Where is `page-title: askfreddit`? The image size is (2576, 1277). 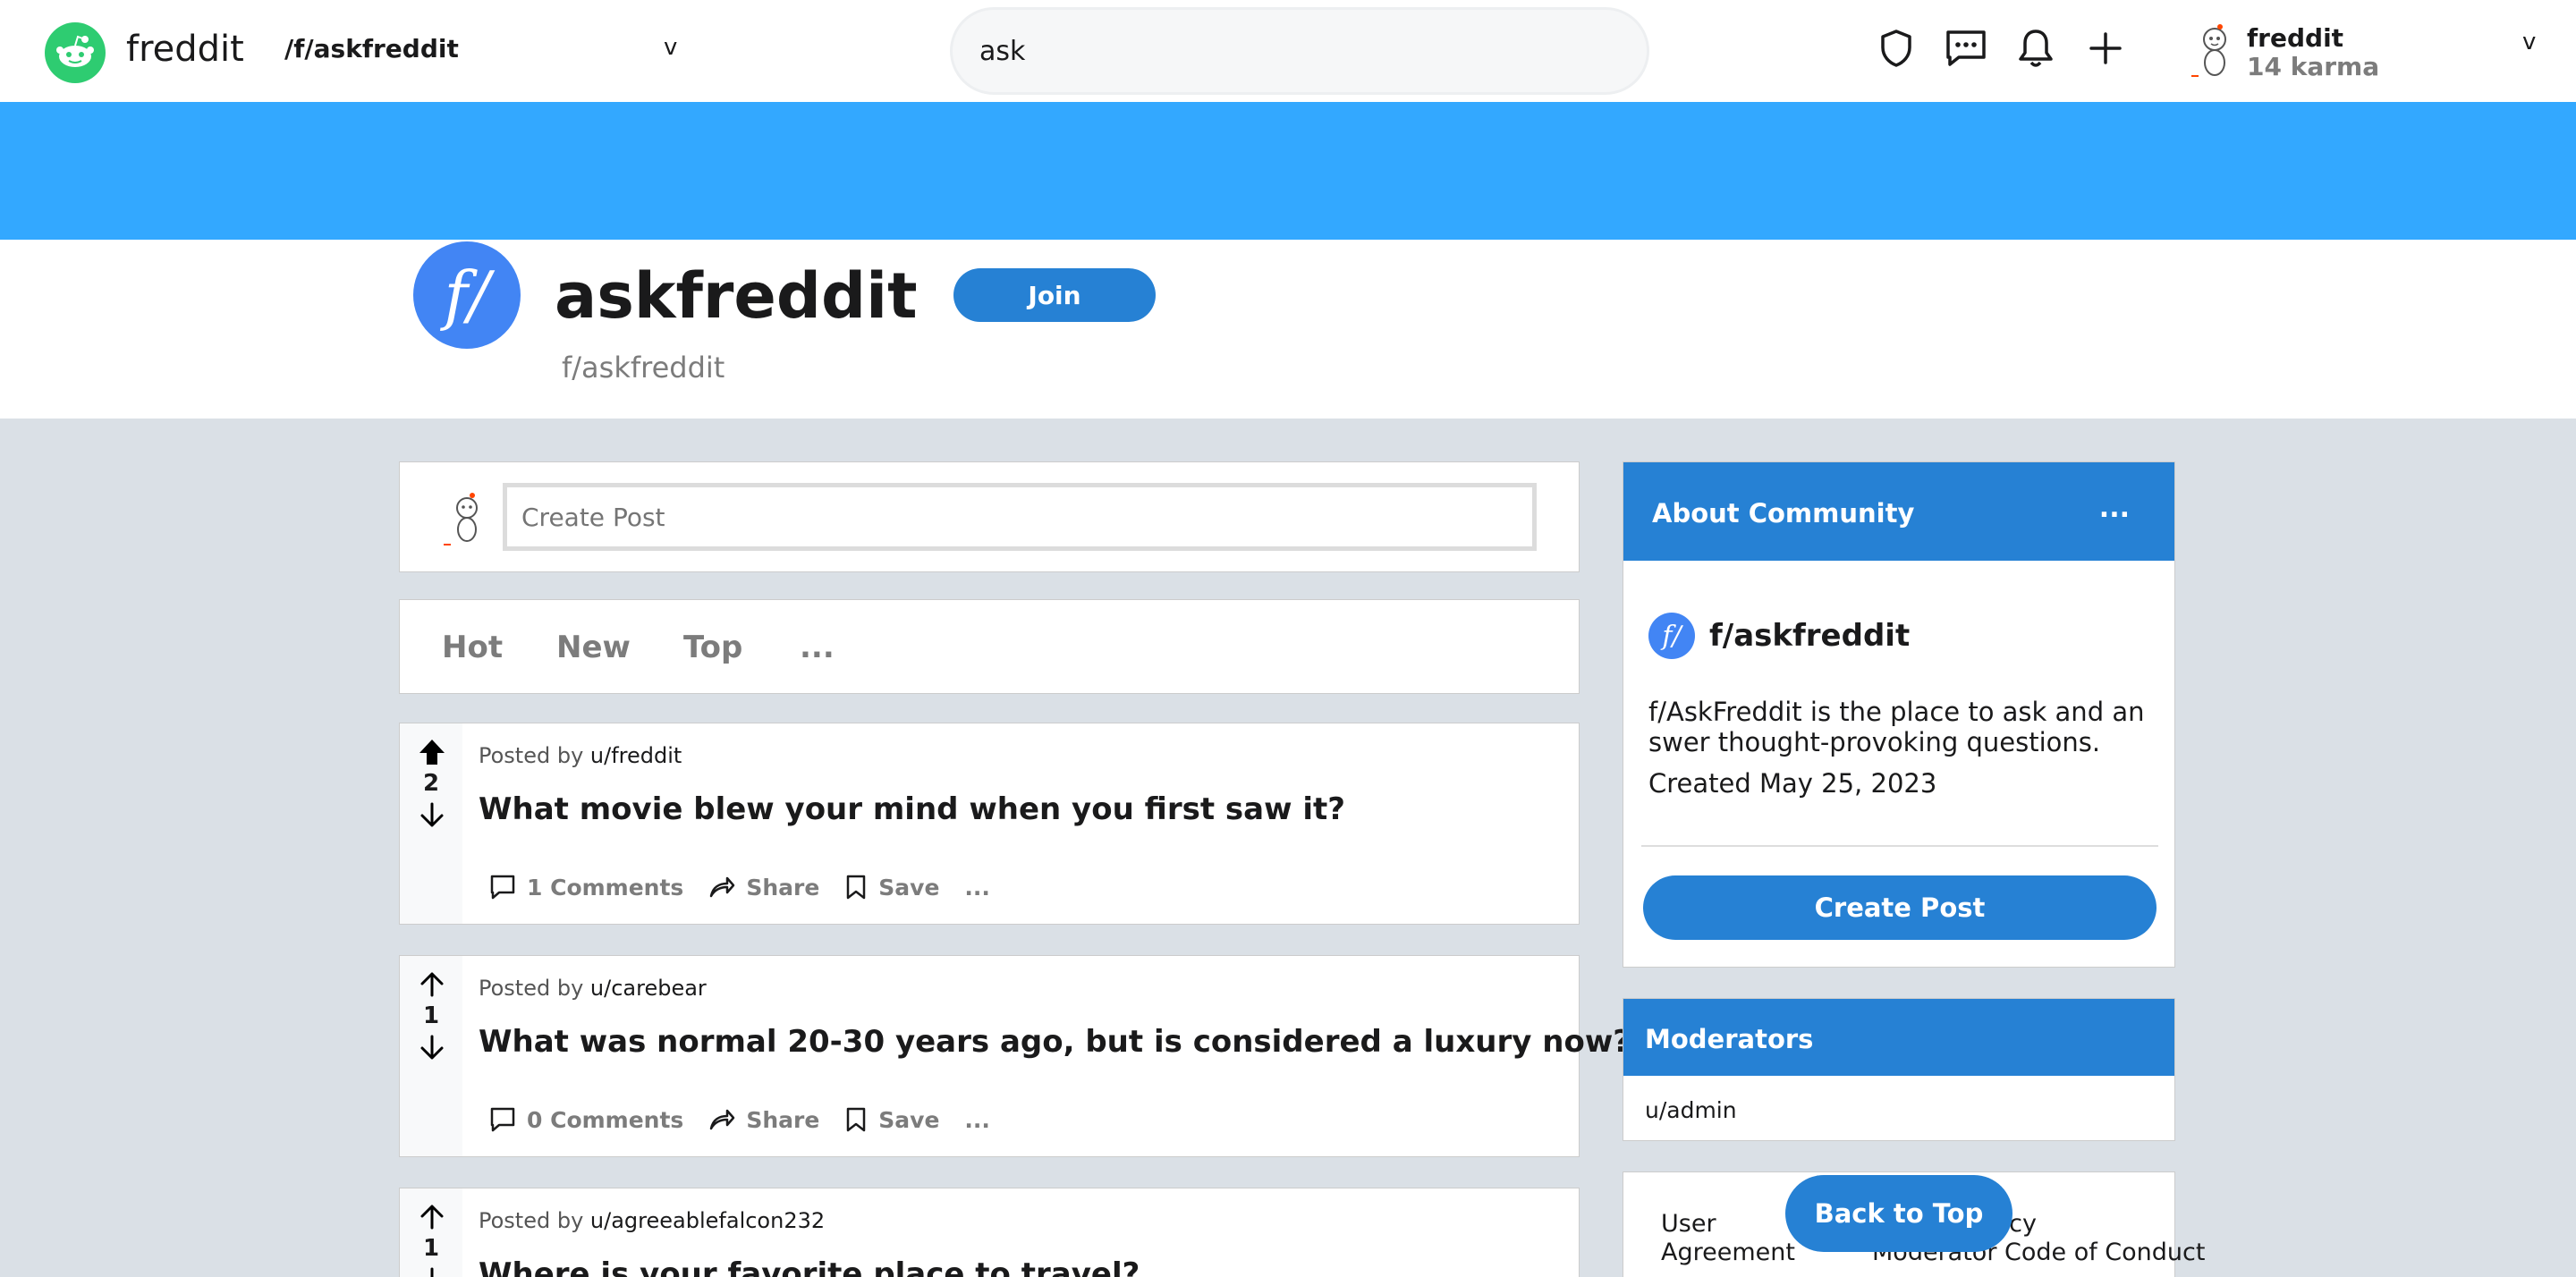 page-title: askfreddit is located at coordinates (736, 296).